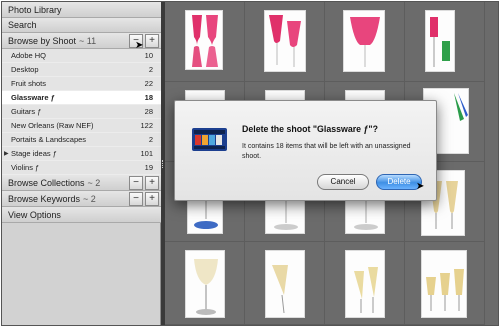 The image size is (500, 327). I want to click on shoot-count: 28, so click(148, 111).